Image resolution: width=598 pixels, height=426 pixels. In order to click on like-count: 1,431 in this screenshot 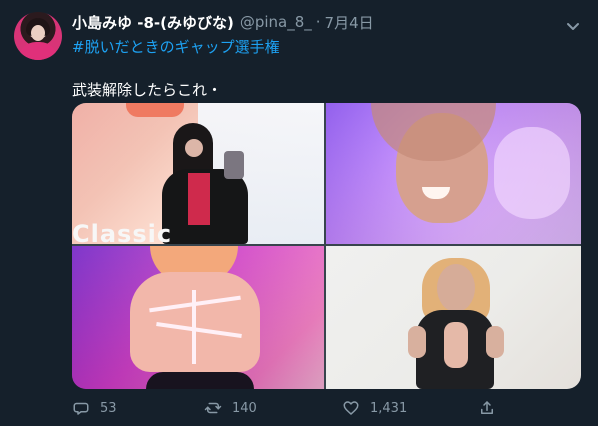, I will do `click(389, 408)`.